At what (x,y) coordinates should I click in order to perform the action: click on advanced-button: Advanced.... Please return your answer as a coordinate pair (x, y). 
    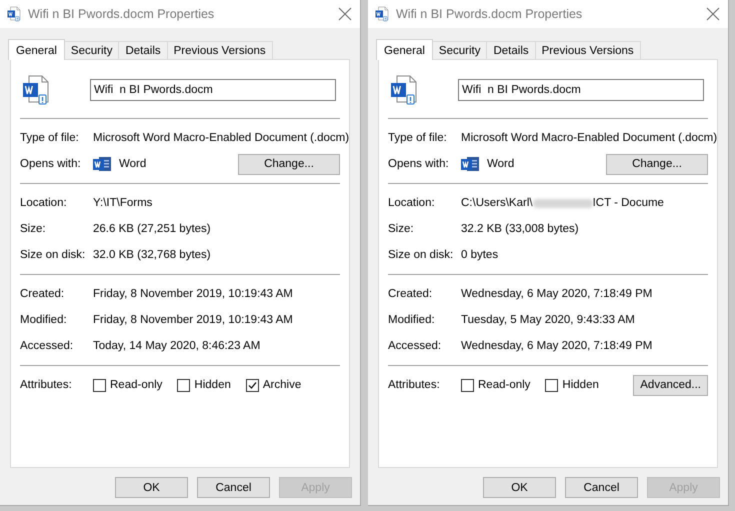
    Looking at the image, I should click on (670, 385).